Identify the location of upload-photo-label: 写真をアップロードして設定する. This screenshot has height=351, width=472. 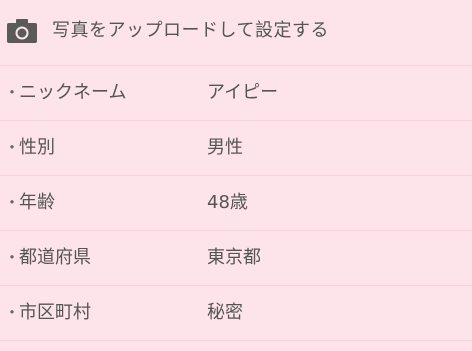
(190, 30).